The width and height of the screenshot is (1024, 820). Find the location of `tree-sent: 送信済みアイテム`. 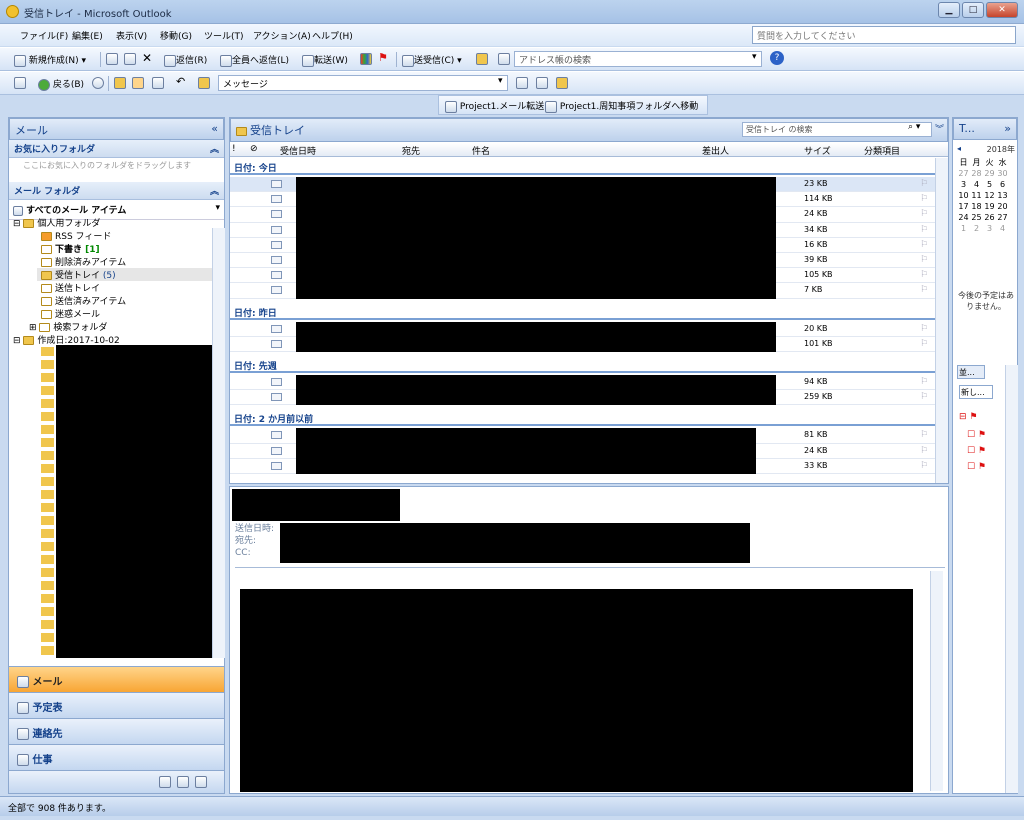

tree-sent: 送信済みアイテム is located at coordinates (83, 300).